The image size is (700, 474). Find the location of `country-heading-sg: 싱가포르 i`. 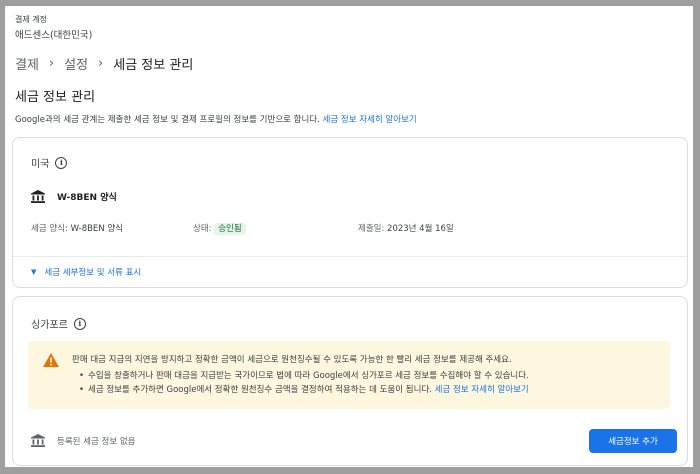

country-heading-sg: 싱가포르 i is located at coordinates (58, 323).